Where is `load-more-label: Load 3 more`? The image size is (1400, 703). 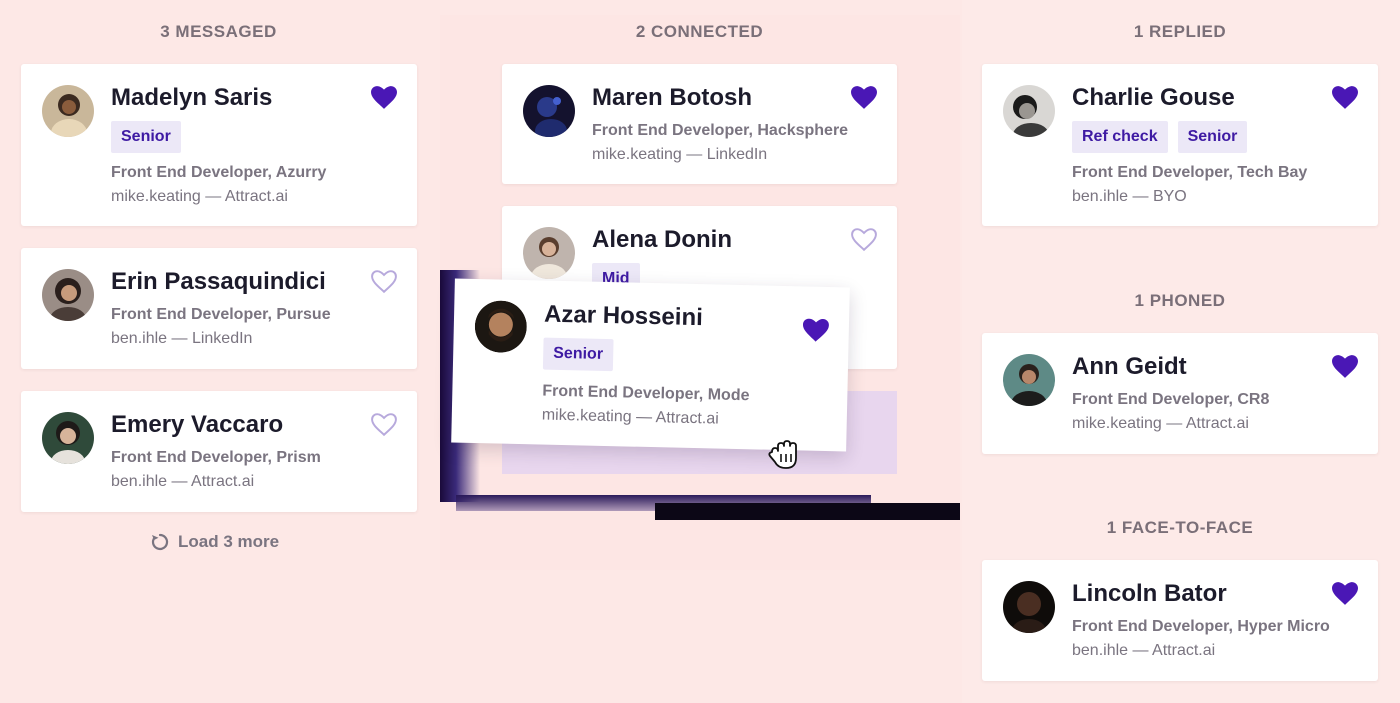 load-more-label: Load 3 more is located at coordinates (229, 541).